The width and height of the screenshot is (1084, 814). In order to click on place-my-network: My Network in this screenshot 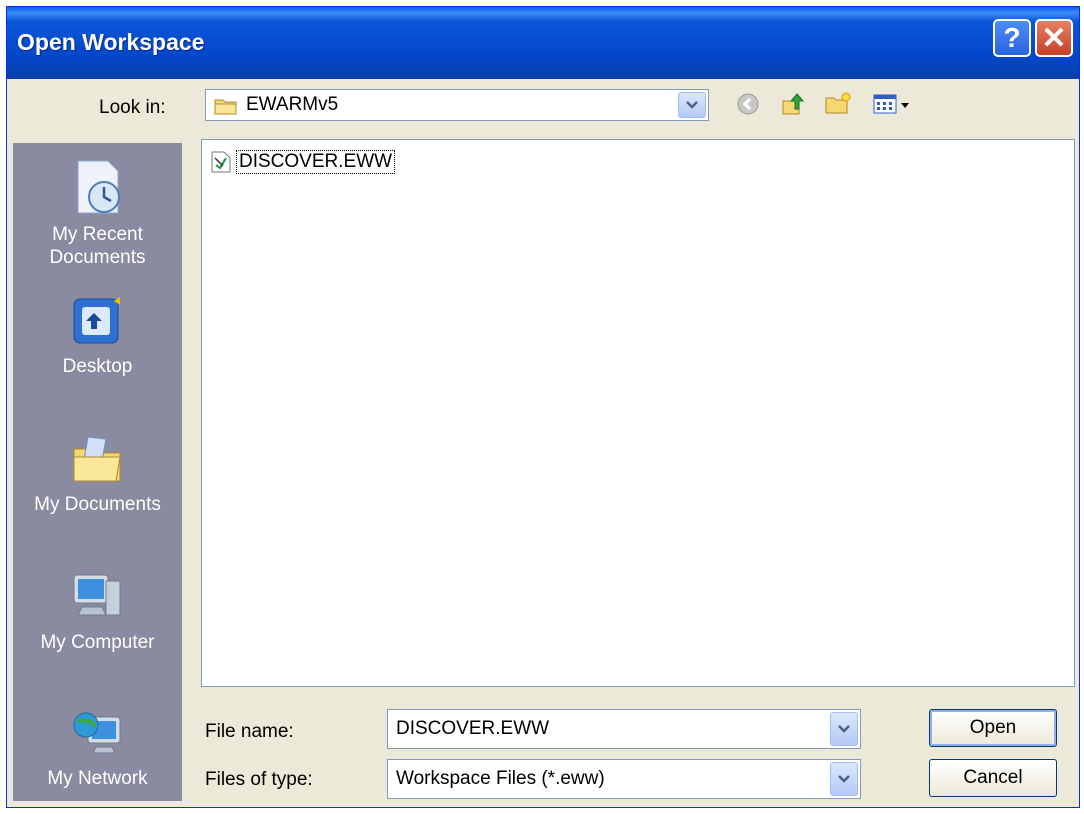, I will do `click(97, 747)`.